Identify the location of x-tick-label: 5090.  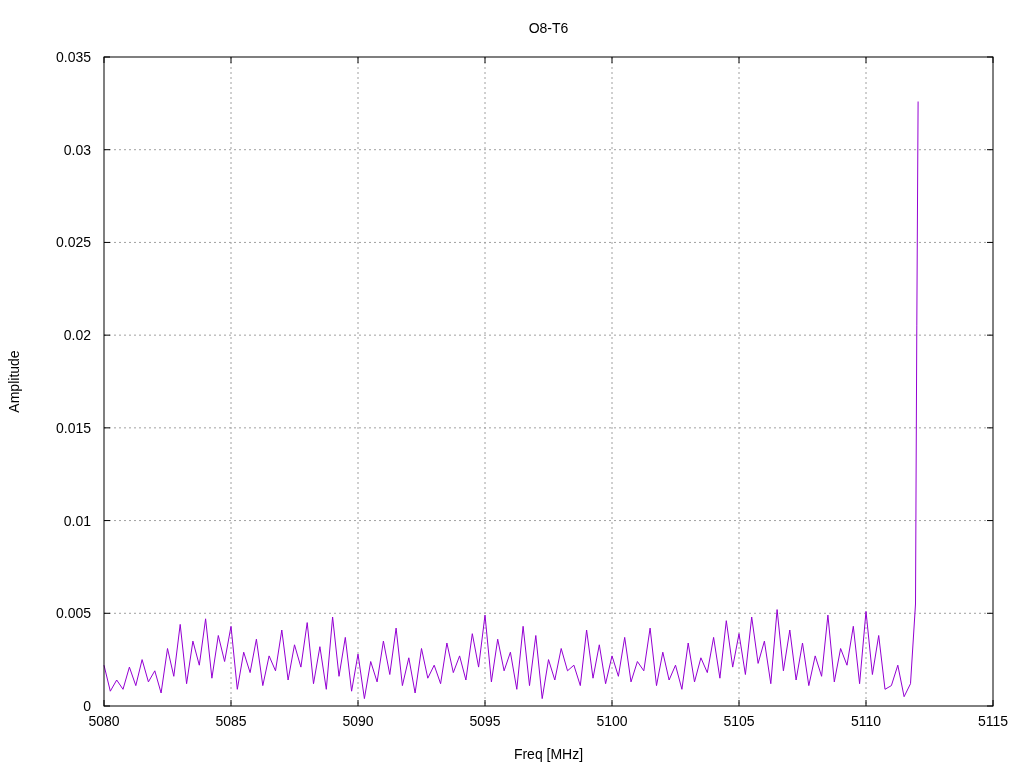
(358, 721).